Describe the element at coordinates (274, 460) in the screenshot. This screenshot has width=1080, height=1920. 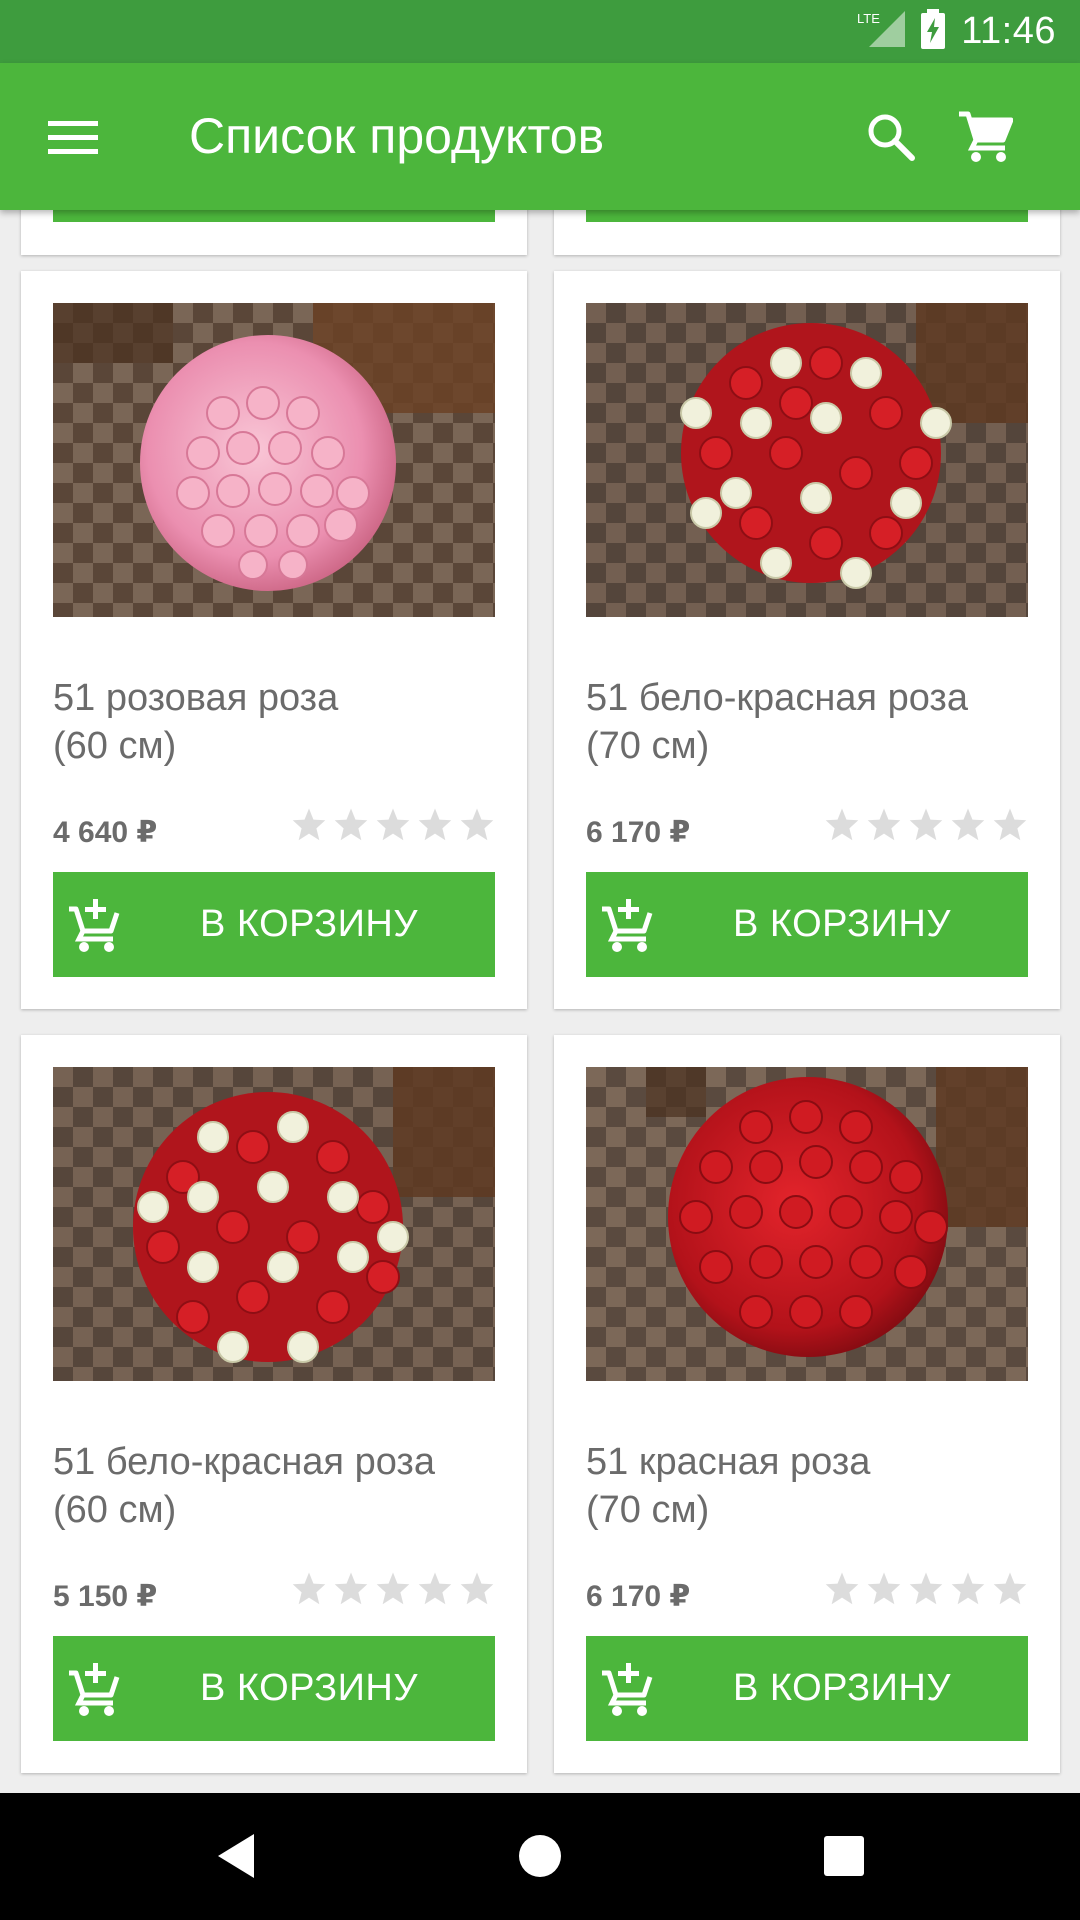
I see `product-image-pink-roses` at that location.